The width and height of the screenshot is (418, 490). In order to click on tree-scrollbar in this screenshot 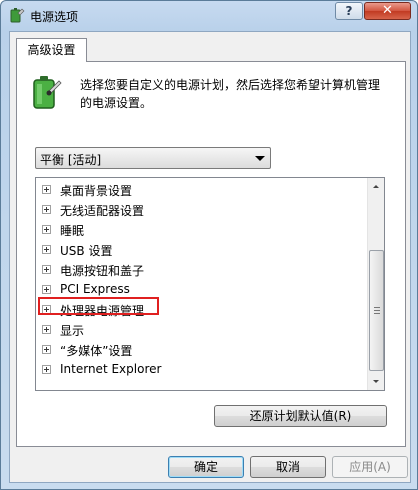, I will do `click(375, 284)`.